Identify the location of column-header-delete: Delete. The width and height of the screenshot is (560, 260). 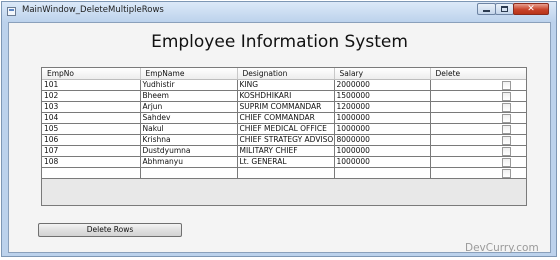
(478, 74).